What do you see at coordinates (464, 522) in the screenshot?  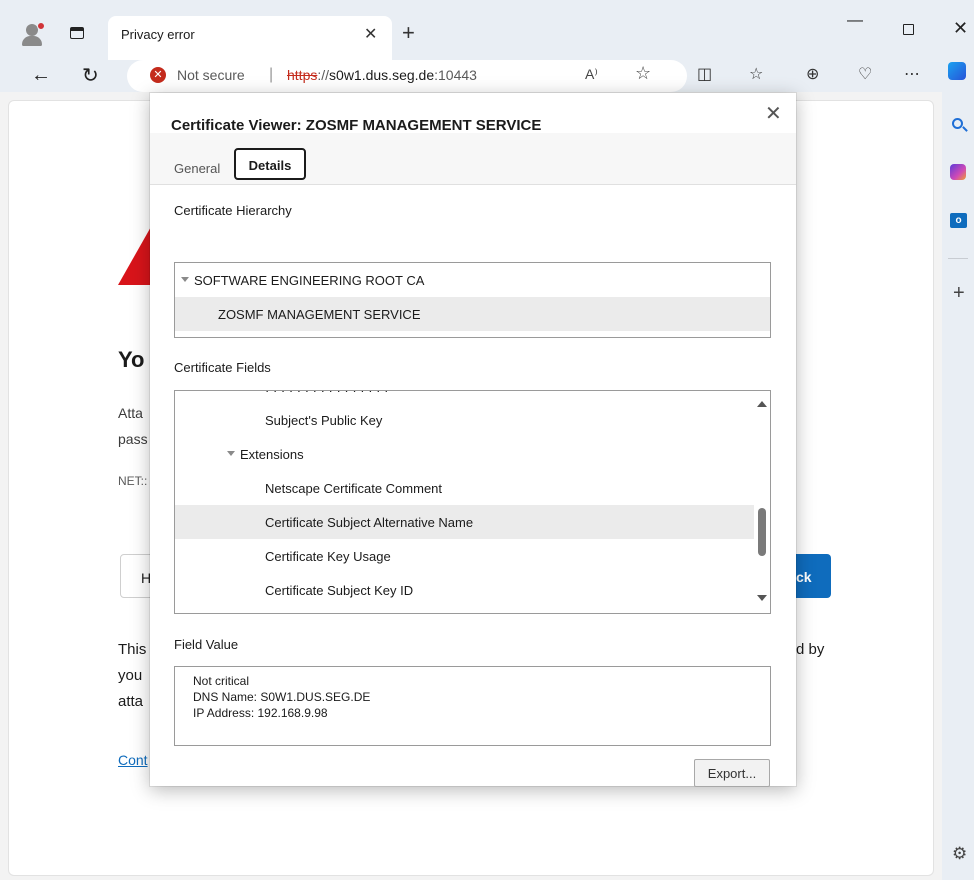 I see `field-row-selected: Certificate Subject Alternative Name` at bounding box center [464, 522].